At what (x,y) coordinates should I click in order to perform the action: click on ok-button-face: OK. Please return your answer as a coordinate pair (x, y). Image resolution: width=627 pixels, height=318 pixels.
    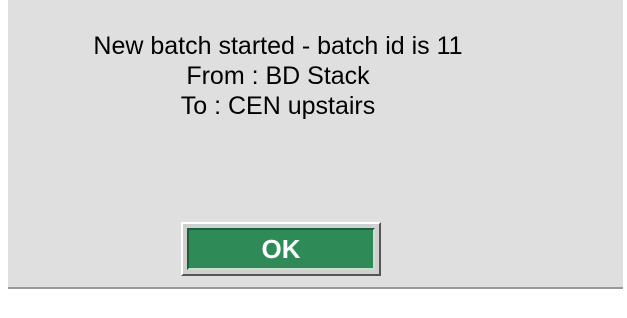
    Looking at the image, I should click on (281, 249).